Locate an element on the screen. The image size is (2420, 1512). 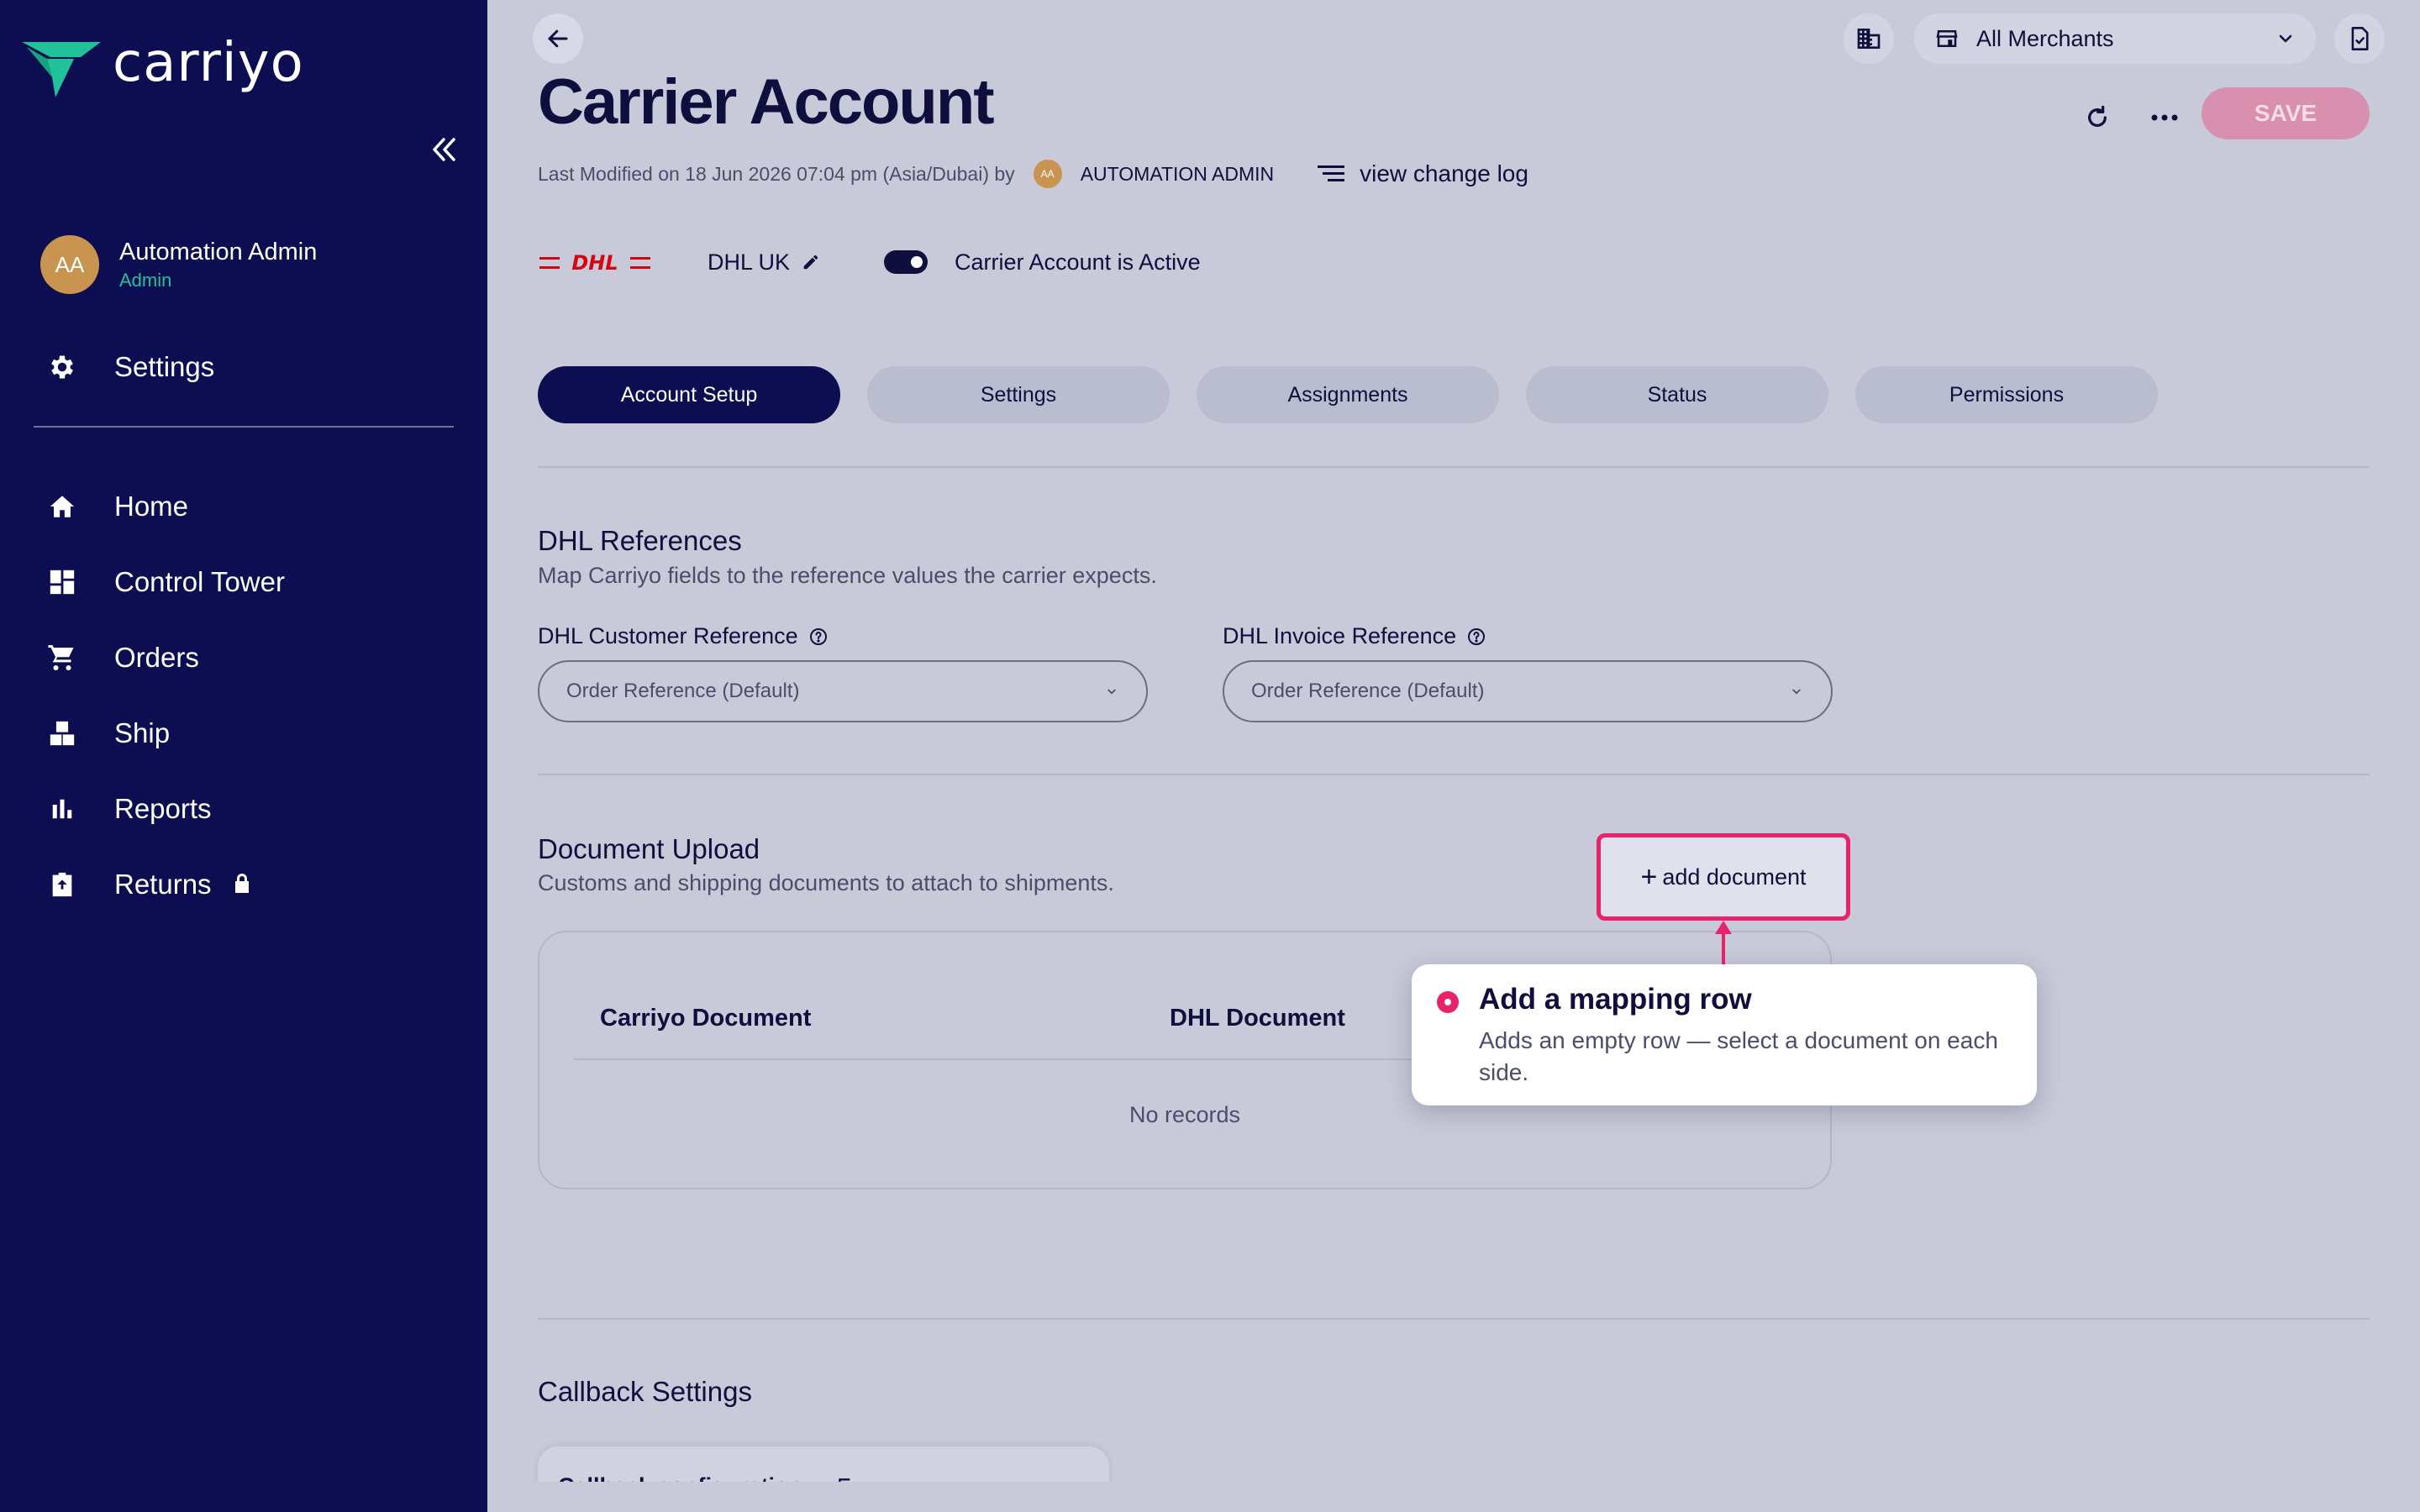
pencil-icon is located at coordinates (810, 262).